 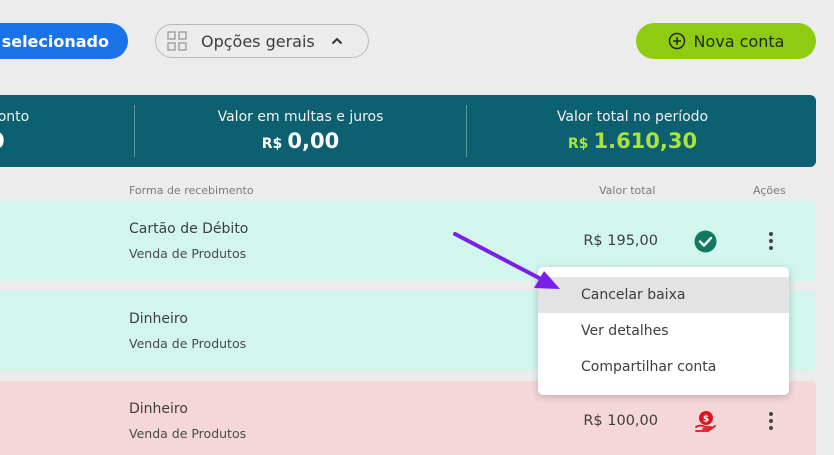 What do you see at coordinates (191, 190) in the screenshot?
I see `column-header-method: Forma de recebimento` at bounding box center [191, 190].